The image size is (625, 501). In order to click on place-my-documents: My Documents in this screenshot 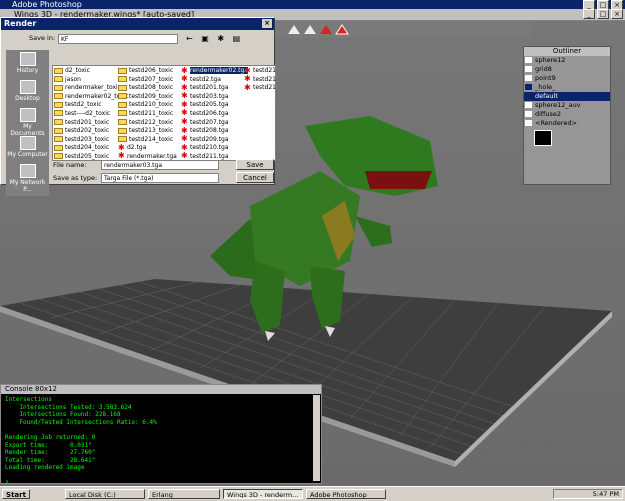, I will do `click(27, 122)`.